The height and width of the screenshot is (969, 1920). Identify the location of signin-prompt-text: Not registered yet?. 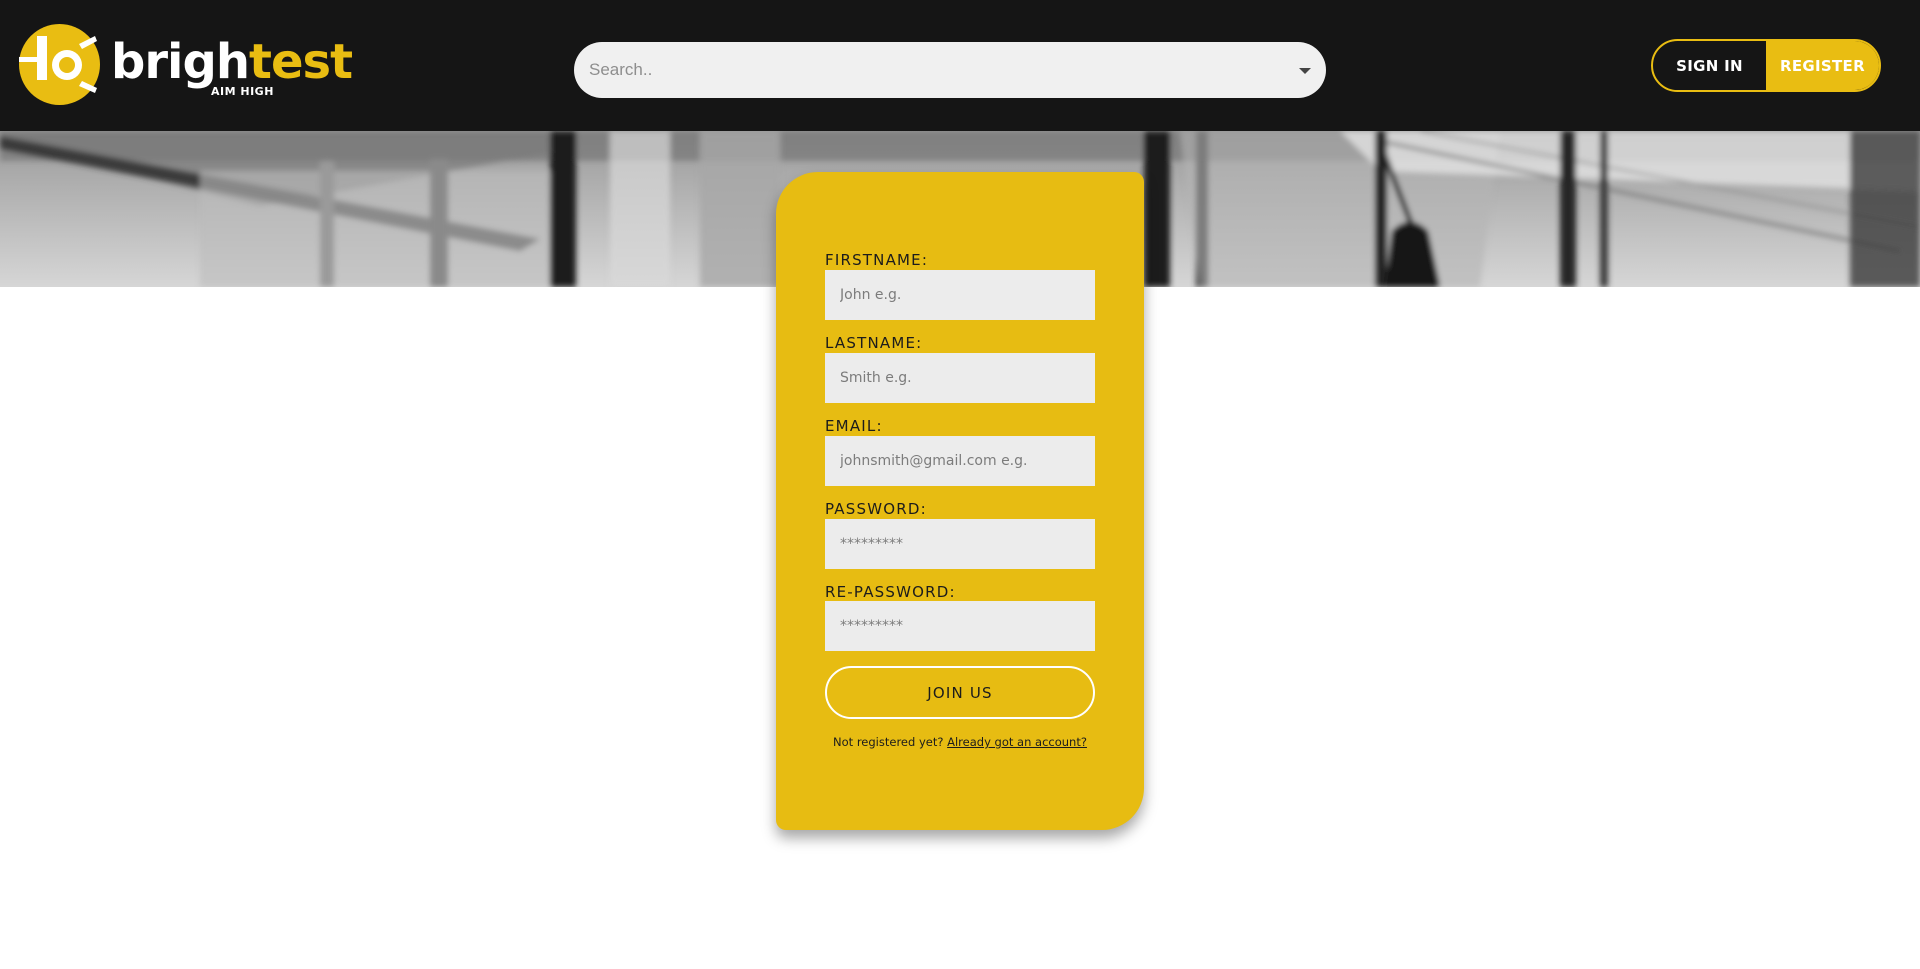
(890, 742).